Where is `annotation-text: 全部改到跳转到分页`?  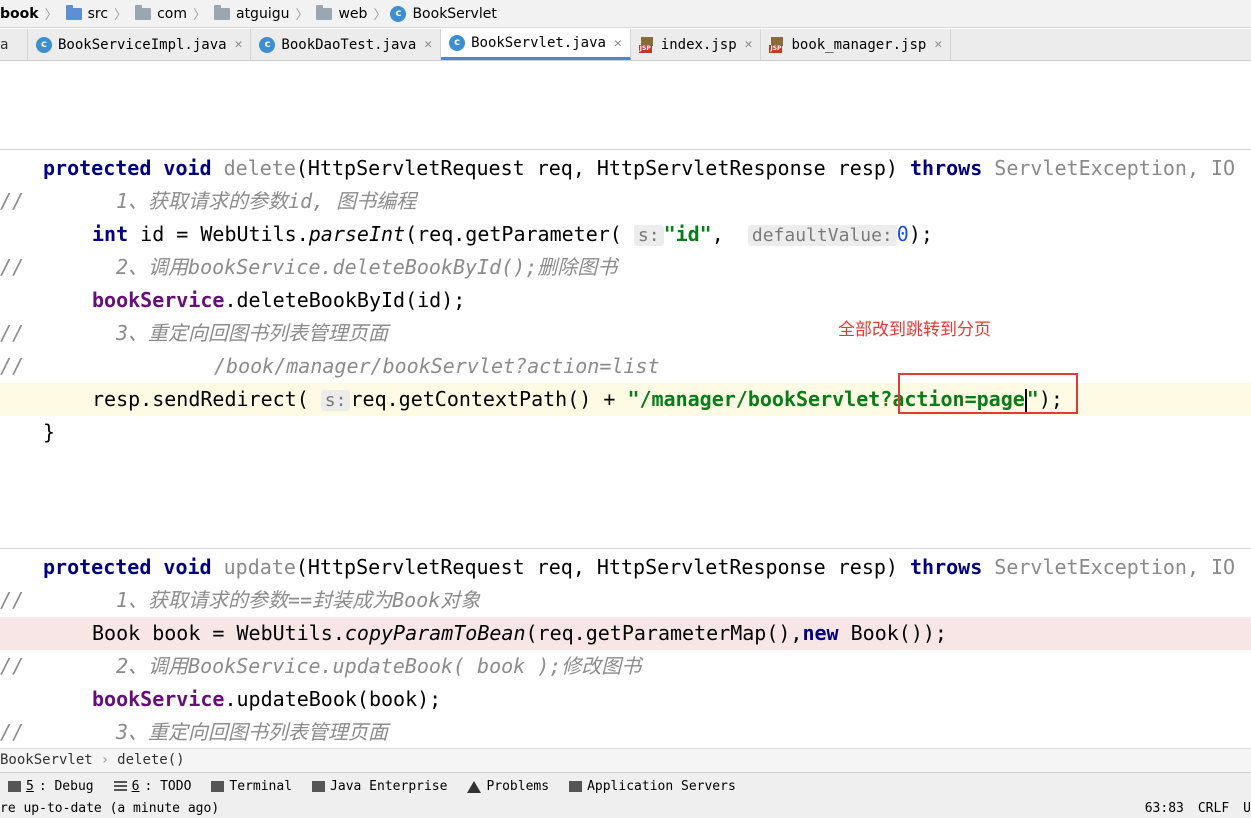
annotation-text: 全部改到跳转到分页 is located at coordinates (914, 330).